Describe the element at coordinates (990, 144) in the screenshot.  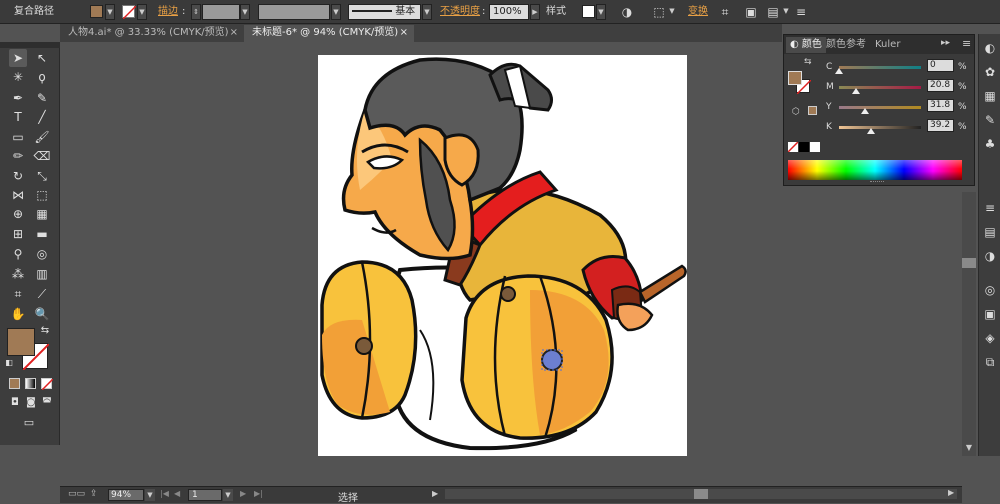
I see `symbols-icon: ♣` at that location.